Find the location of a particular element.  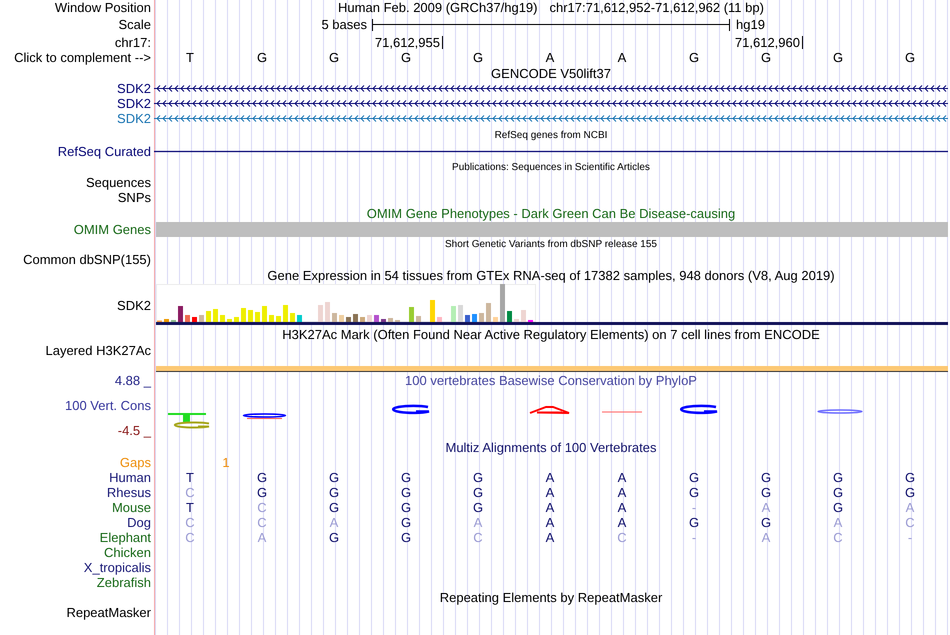

alignment-base: - is located at coordinates (694, 507).